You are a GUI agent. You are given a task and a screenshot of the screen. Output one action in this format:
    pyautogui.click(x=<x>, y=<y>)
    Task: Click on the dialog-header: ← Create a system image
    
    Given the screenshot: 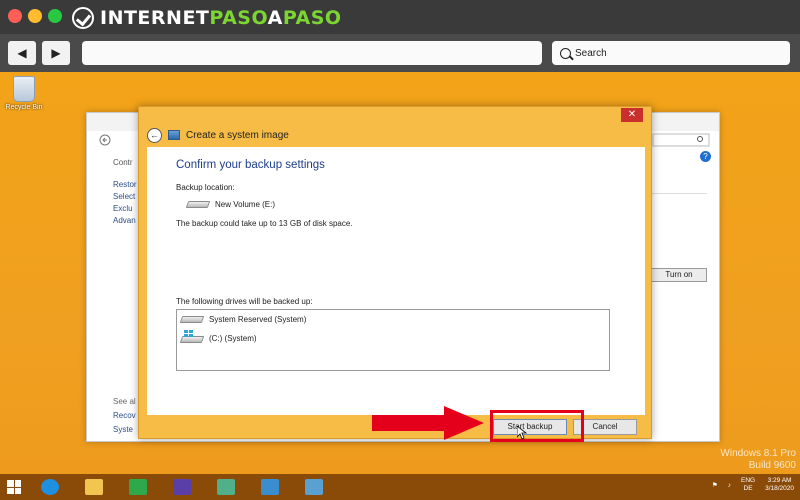 What is the action you would take?
    pyautogui.click(x=396, y=135)
    